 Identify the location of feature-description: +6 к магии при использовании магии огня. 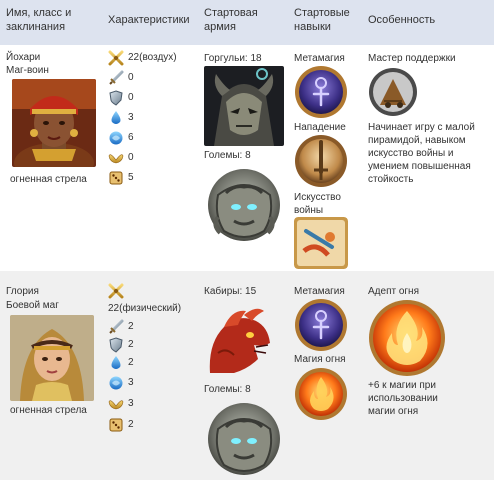
(403, 398).